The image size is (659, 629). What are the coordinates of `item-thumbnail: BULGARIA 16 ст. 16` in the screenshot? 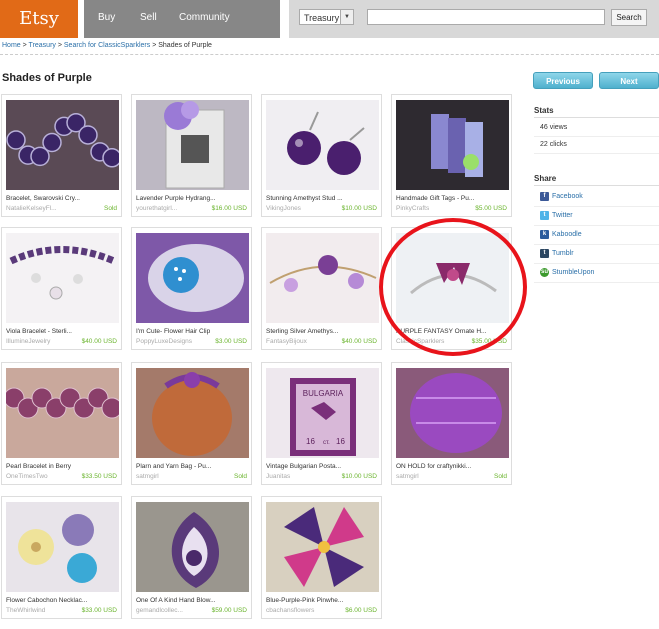 It's located at (322, 413).